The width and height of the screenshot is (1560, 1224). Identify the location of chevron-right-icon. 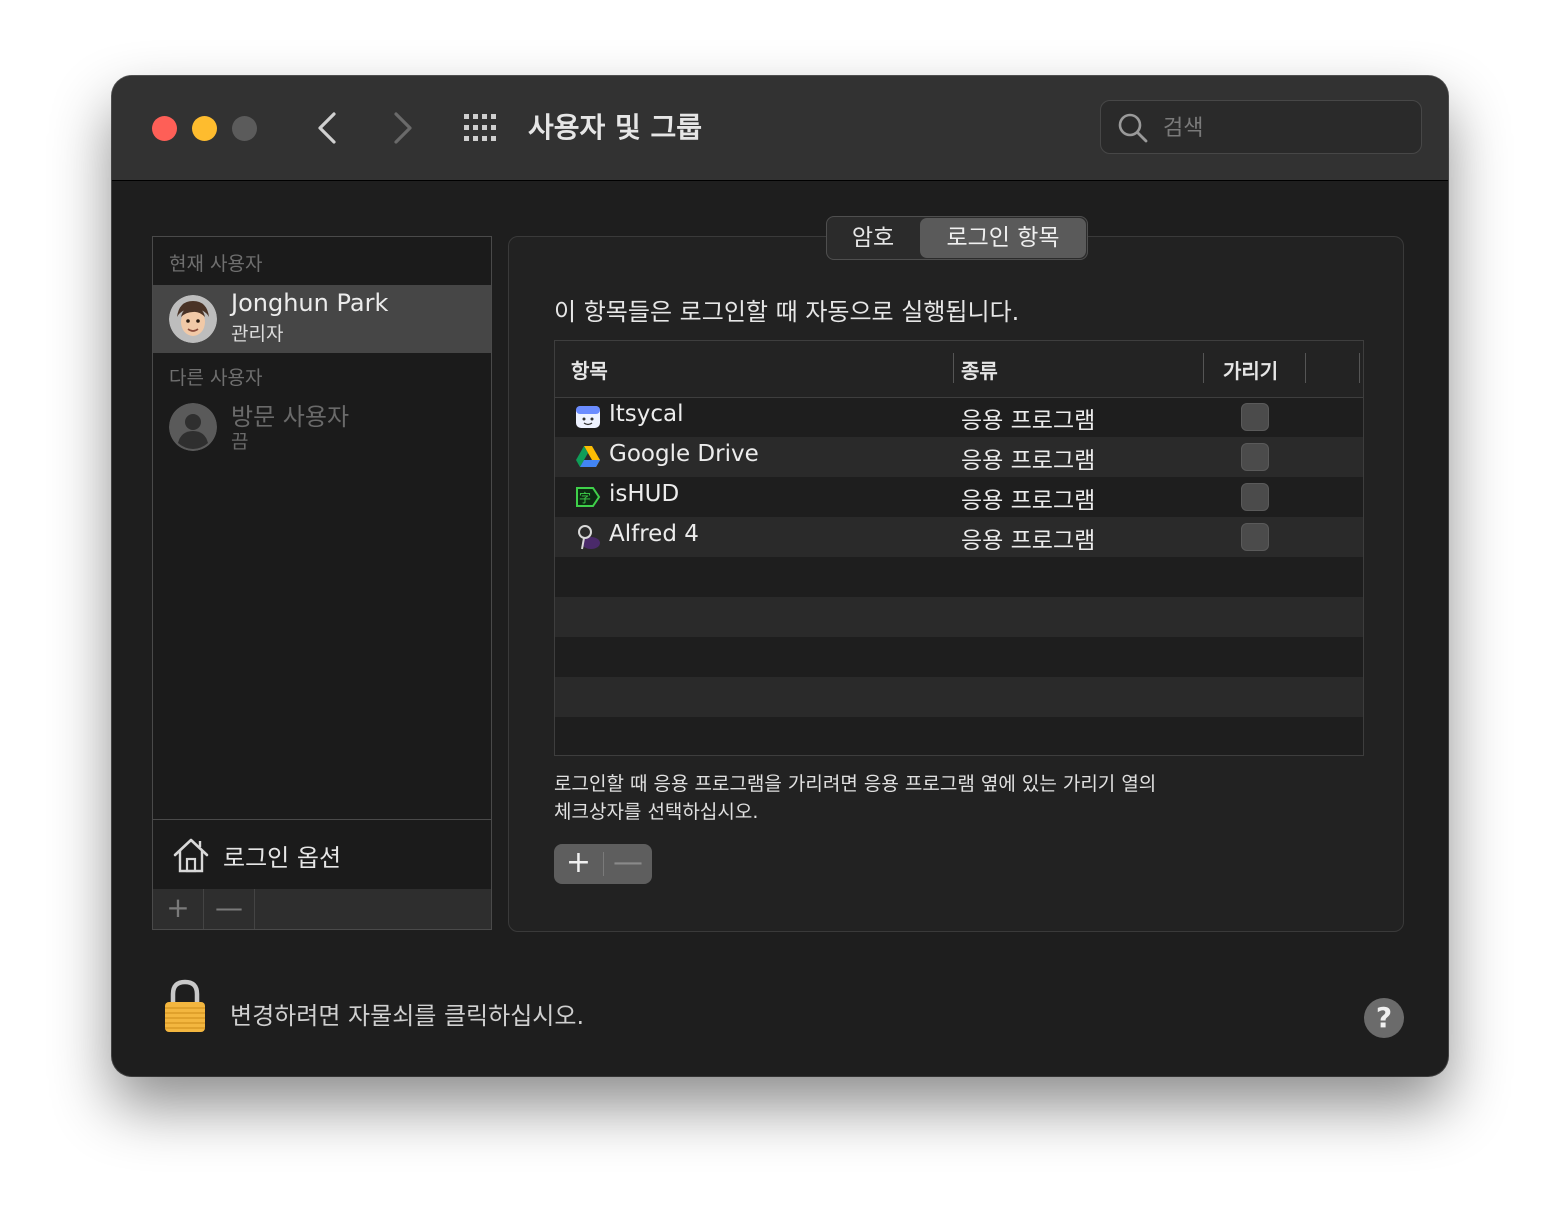
(403, 128).